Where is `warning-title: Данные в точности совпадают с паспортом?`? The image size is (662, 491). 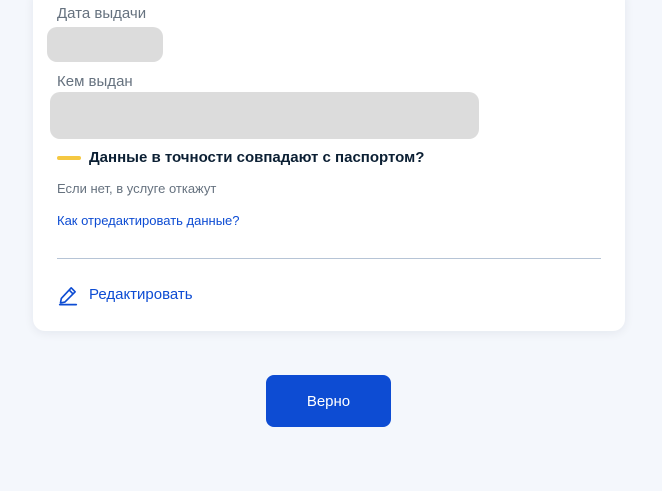
warning-title: Данные в точности совпадают с паспортом? is located at coordinates (257, 157).